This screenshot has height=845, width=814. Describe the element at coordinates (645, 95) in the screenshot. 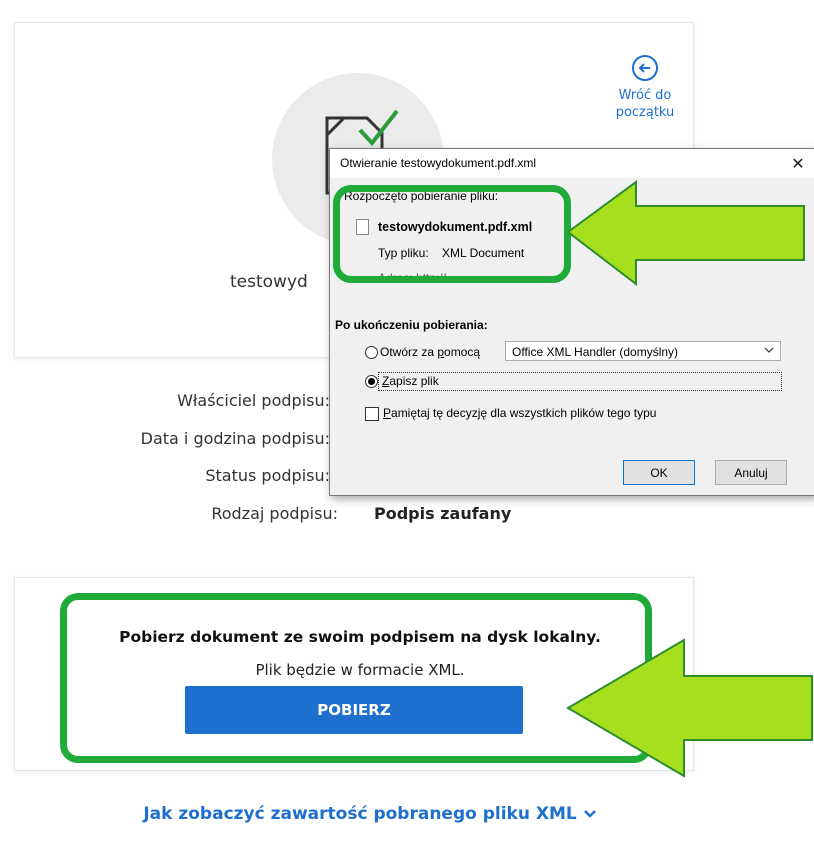

I see `back-link-line1: Wróć do` at that location.